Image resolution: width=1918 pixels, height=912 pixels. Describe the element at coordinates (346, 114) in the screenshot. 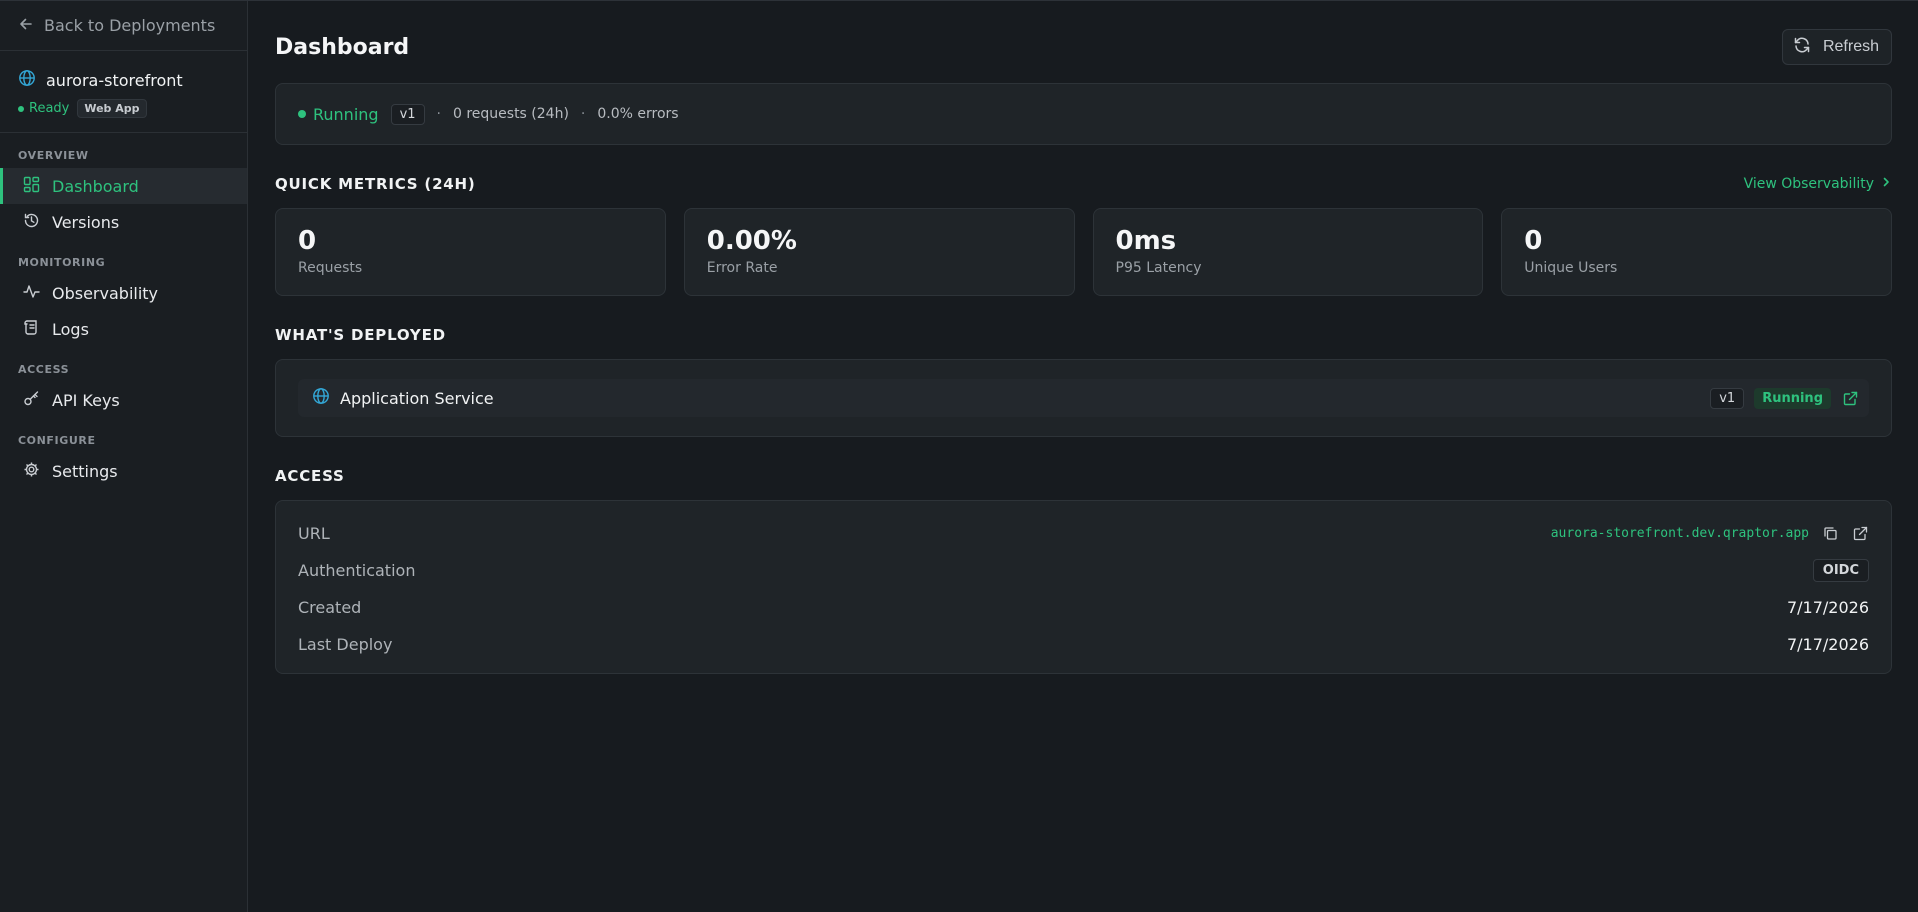

I see `status-label: Running` at that location.